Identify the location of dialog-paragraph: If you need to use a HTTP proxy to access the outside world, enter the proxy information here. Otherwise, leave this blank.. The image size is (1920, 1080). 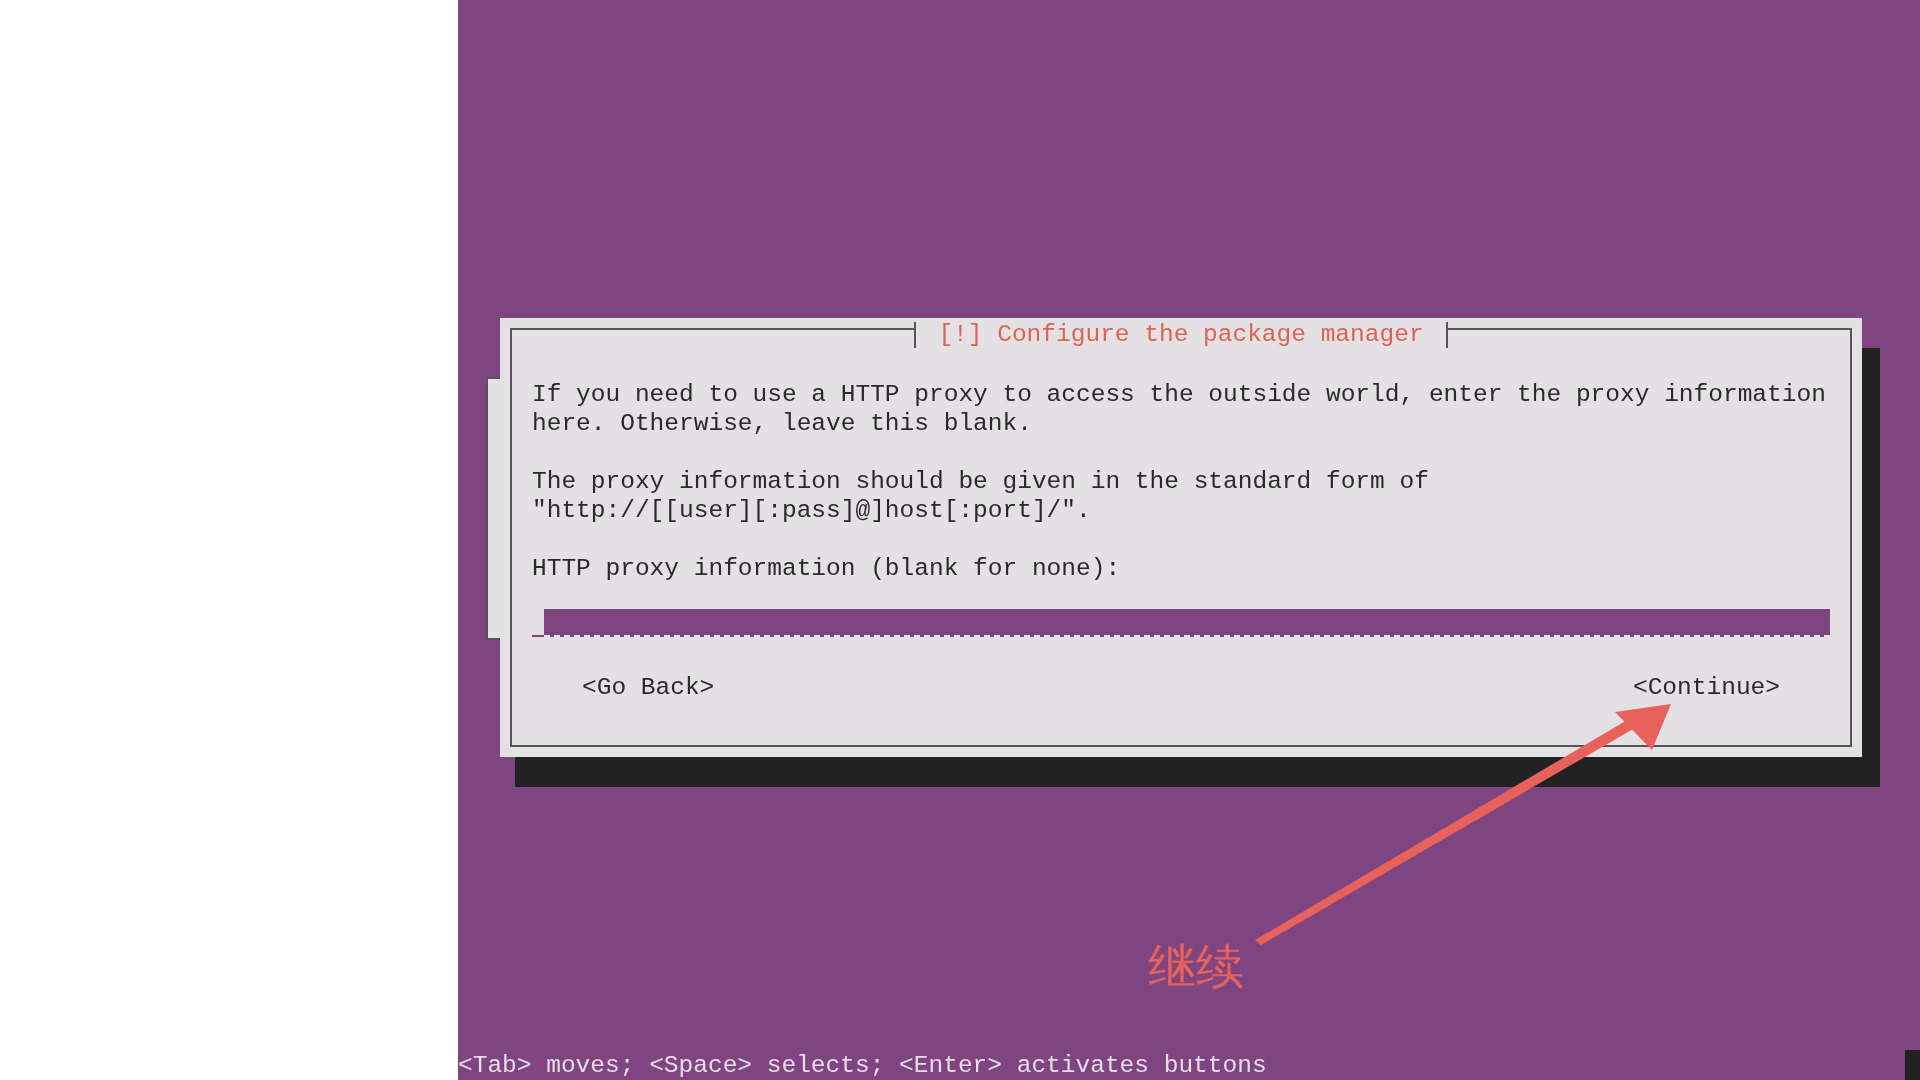
(1179, 409).